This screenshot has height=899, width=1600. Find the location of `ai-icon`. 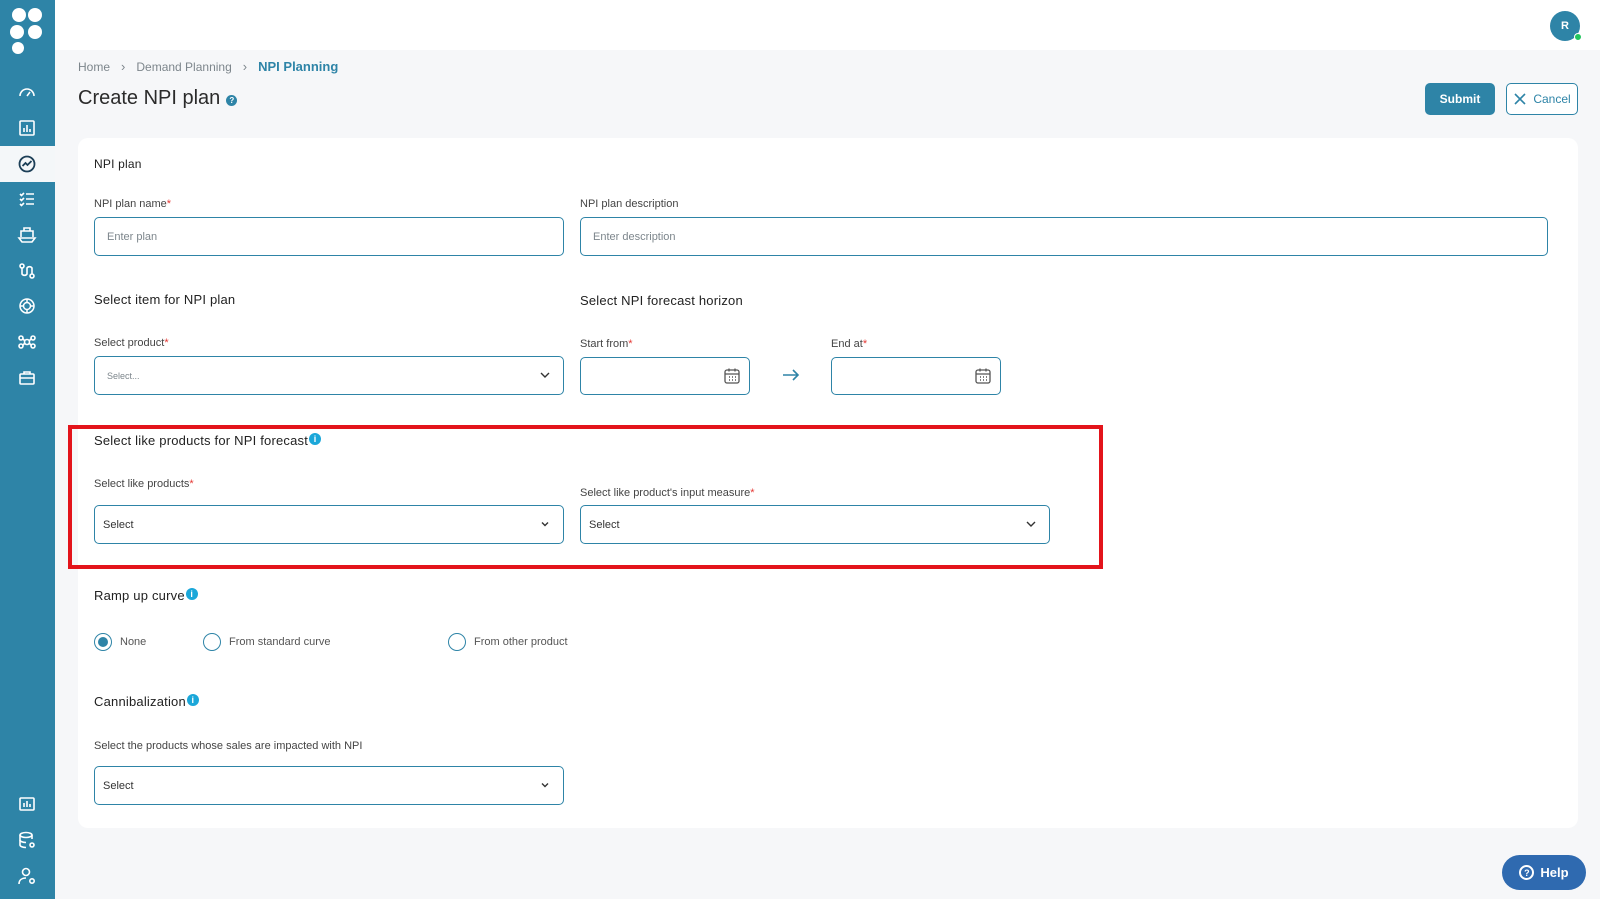

ai-icon is located at coordinates (27, 306).